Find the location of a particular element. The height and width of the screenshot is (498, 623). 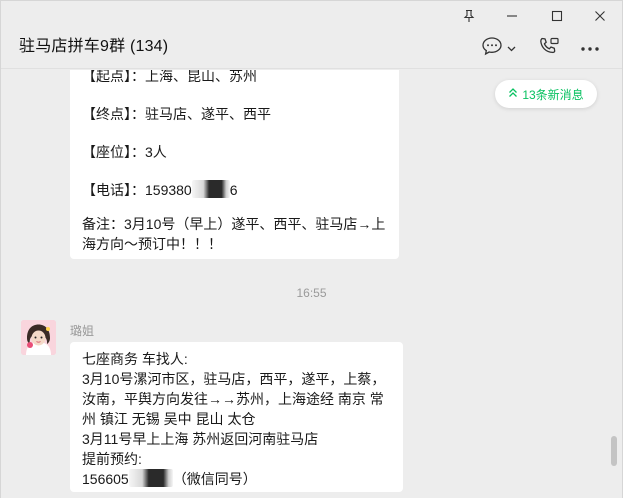

chat-bubble-icon is located at coordinates (492, 48).